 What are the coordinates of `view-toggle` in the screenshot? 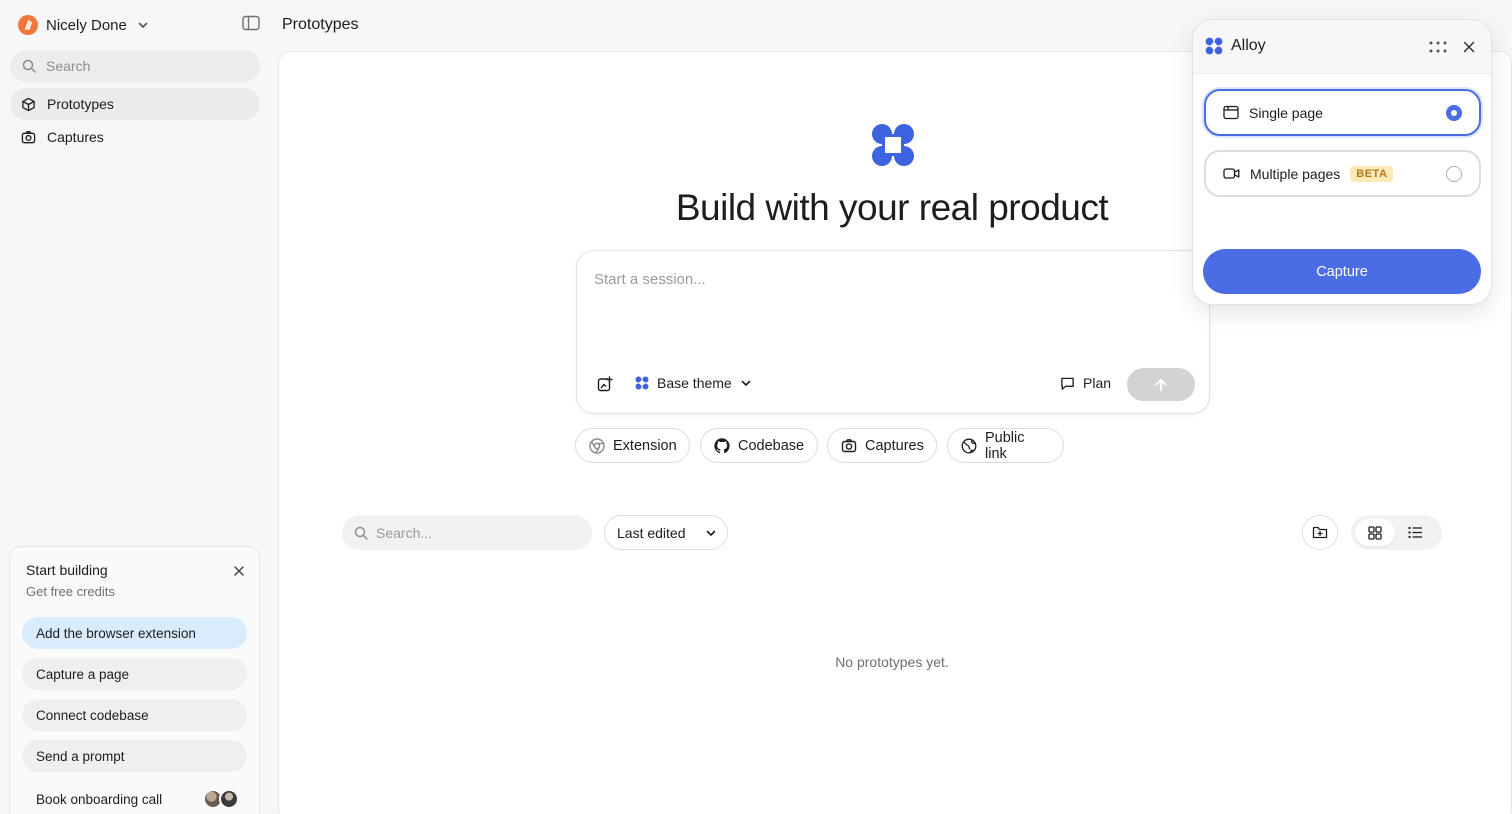 It's located at (1396, 532).